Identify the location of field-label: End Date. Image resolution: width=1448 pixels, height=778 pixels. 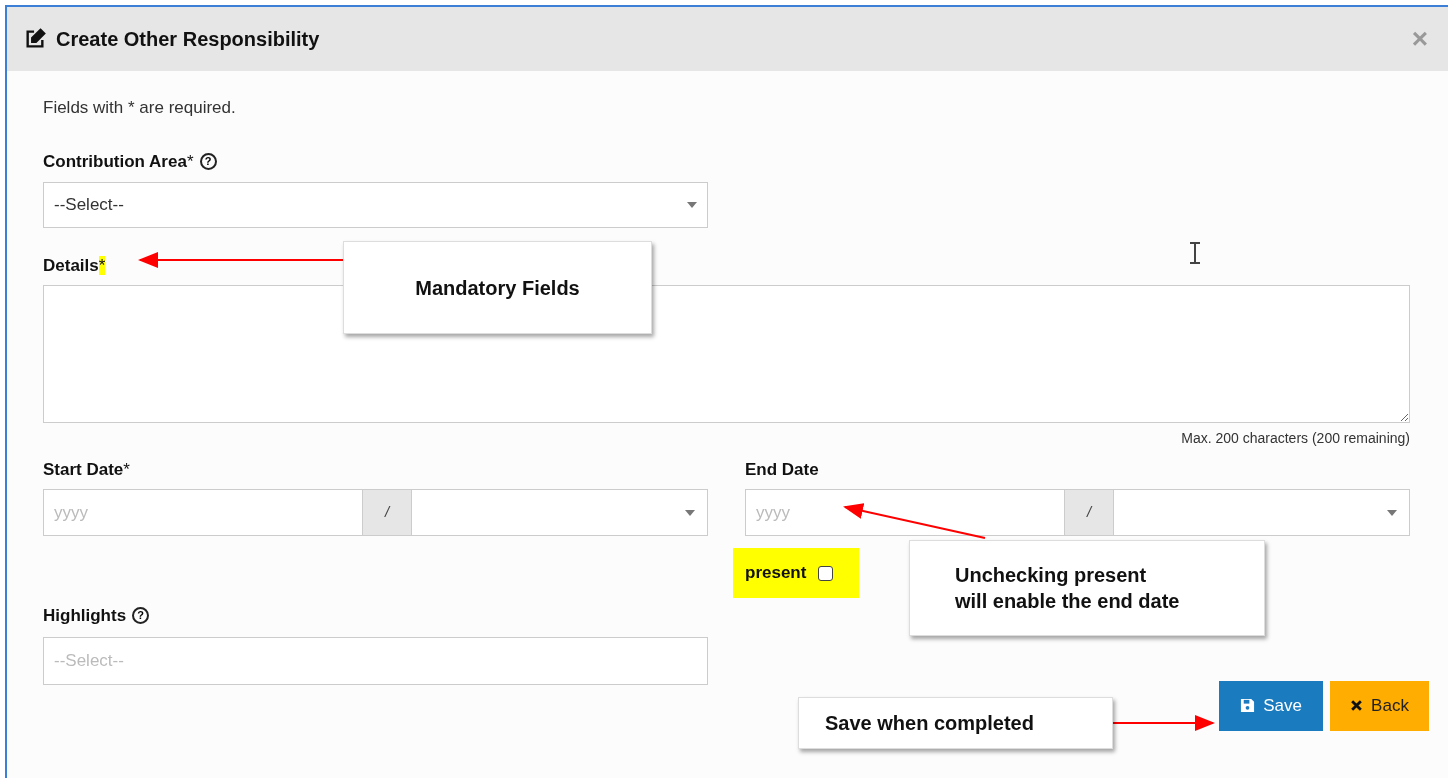
(782, 469).